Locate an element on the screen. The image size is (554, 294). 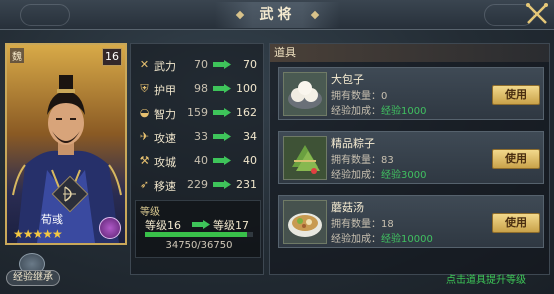
zongzi-icon is located at coordinates (305, 158).